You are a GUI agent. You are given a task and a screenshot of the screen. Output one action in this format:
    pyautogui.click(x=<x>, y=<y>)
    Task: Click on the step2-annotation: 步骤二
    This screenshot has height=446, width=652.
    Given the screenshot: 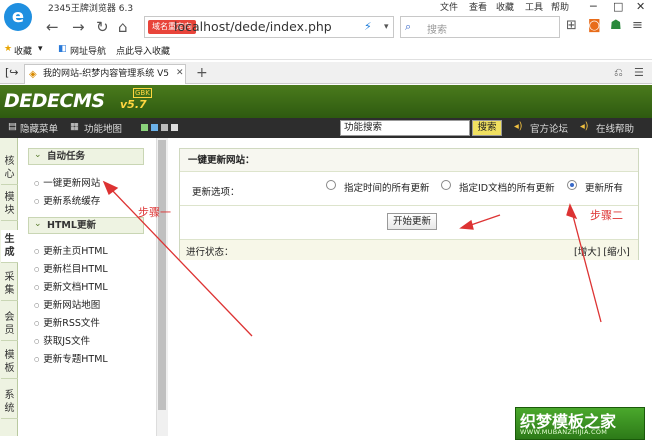 What is the action you would take?
    pyautogui.click(x=606, y=215)
    